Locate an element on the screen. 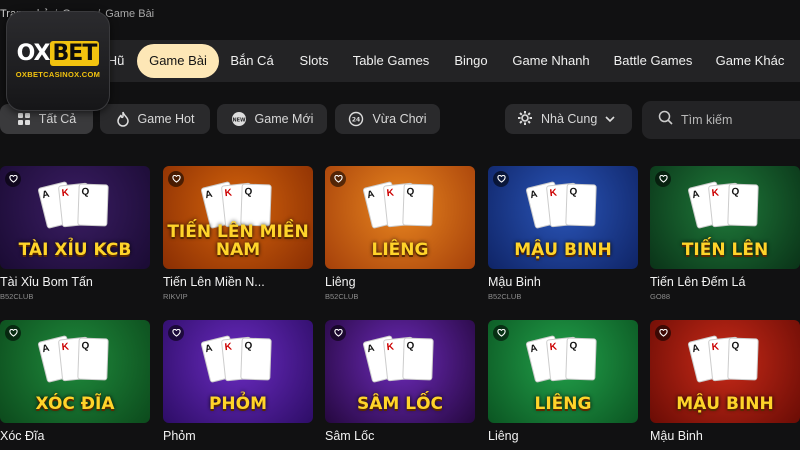  filter-label: Vừa Chơi is located at coordinates (399, 119).